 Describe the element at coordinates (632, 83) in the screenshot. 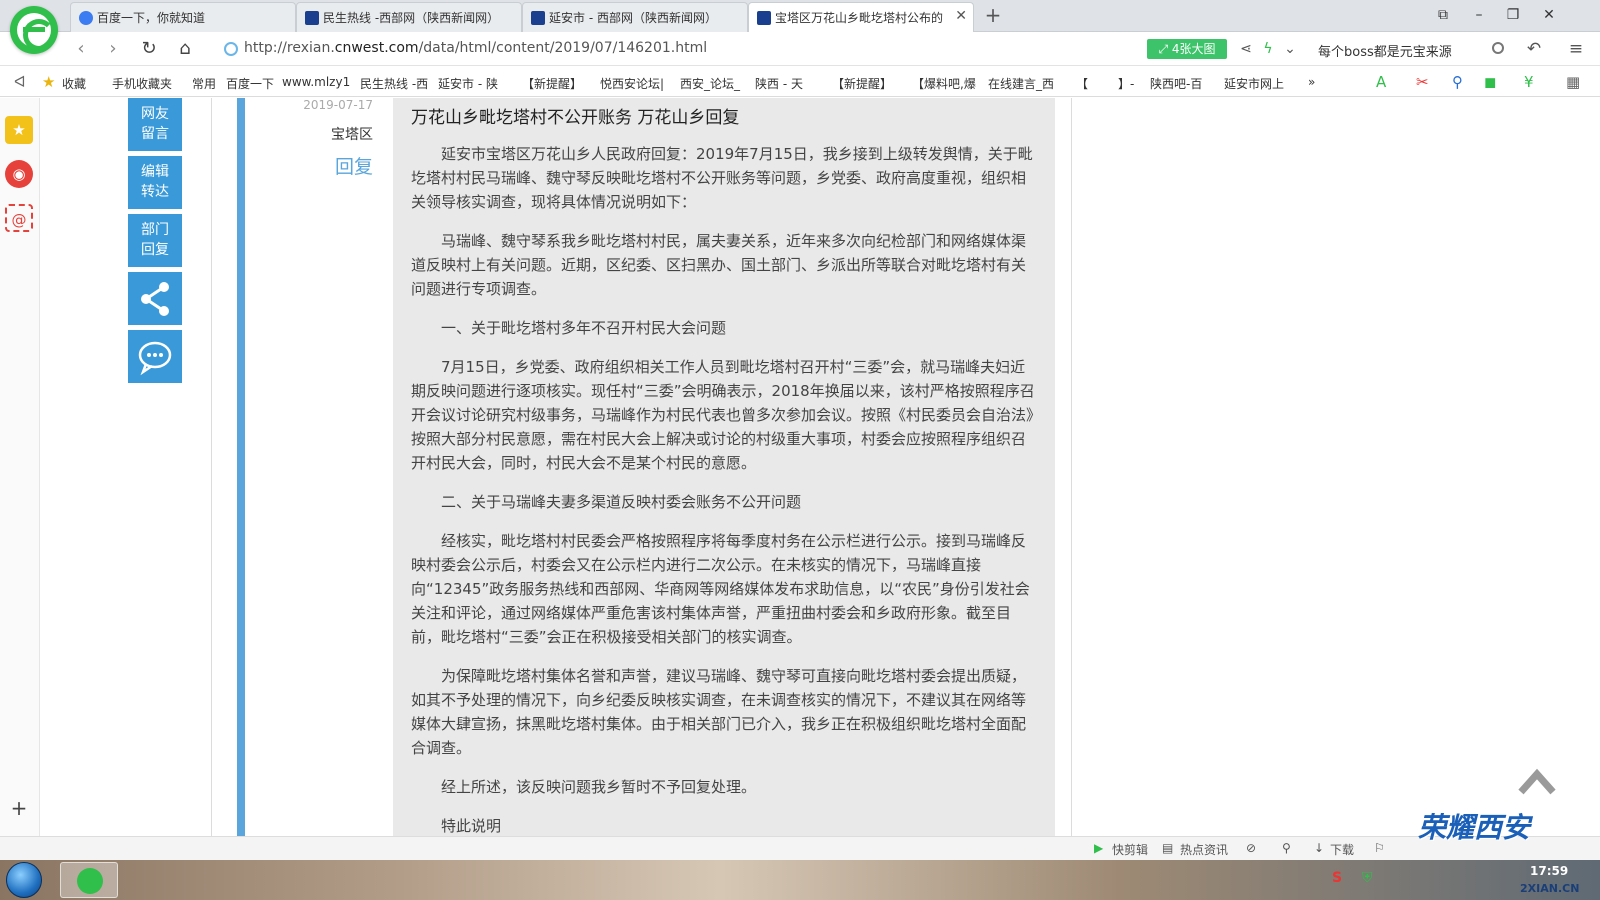

I see `bookmark-item: 悦西安论坛|` at that location.